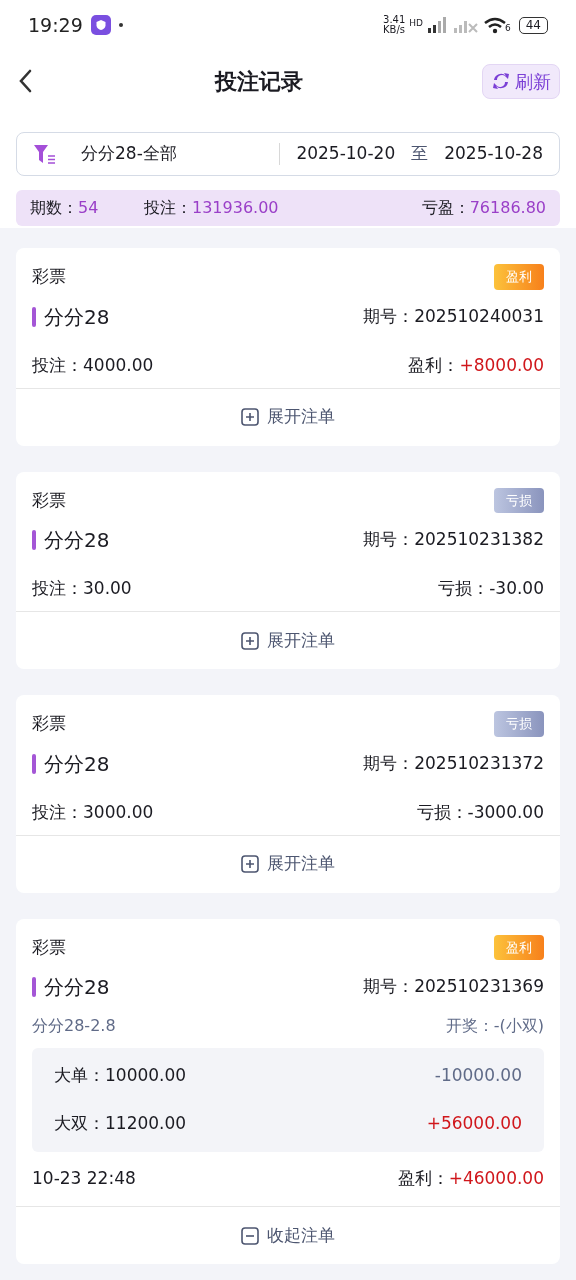 The height and width of the screenshot is (1280, 576). What do you see at coordinates (491, 589) in the screenshot?
I see `profit-loss: 亏损：-30.00` at bounding box center [491, 589].